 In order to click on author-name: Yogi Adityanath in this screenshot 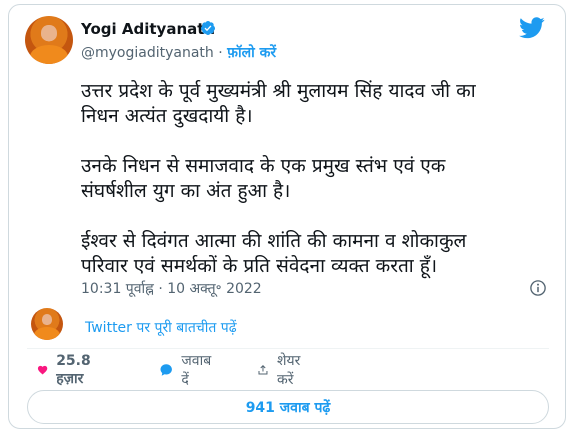, I will do `click(148, 29)`.